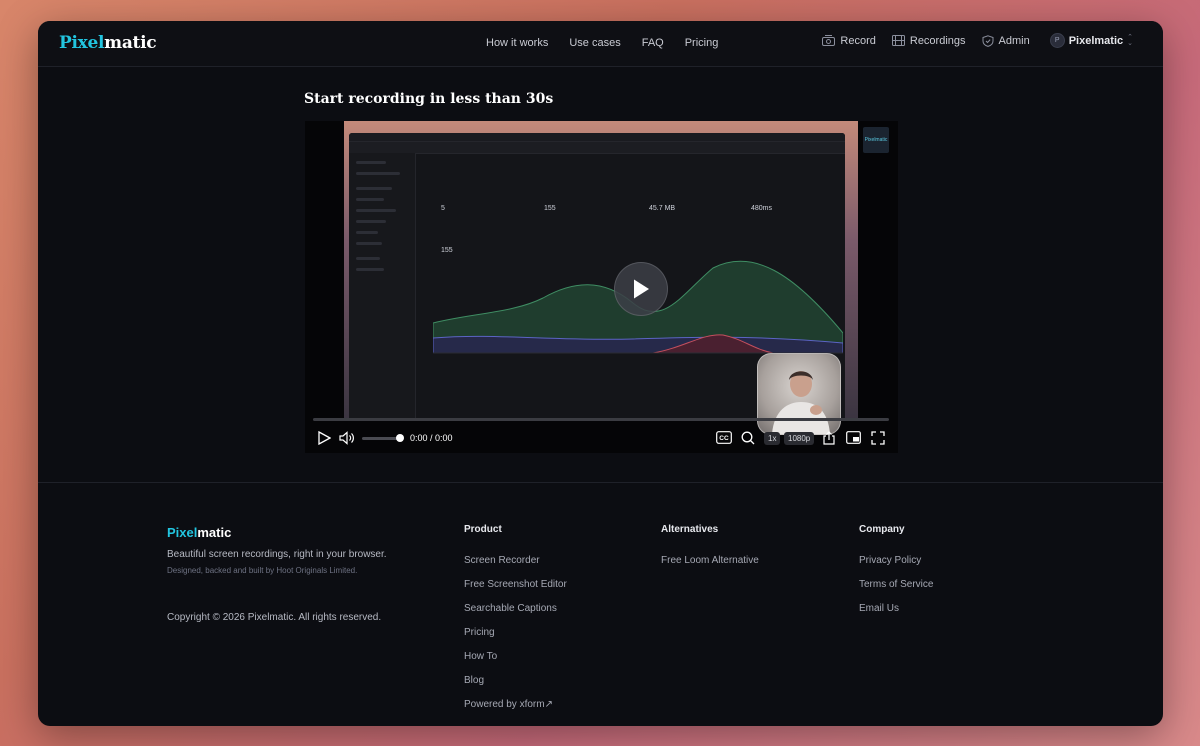  Describe the element at coordinates (515, 560) in the screenshot. I see `footer-link-screen-recorder: Screen Recorder` at that location.